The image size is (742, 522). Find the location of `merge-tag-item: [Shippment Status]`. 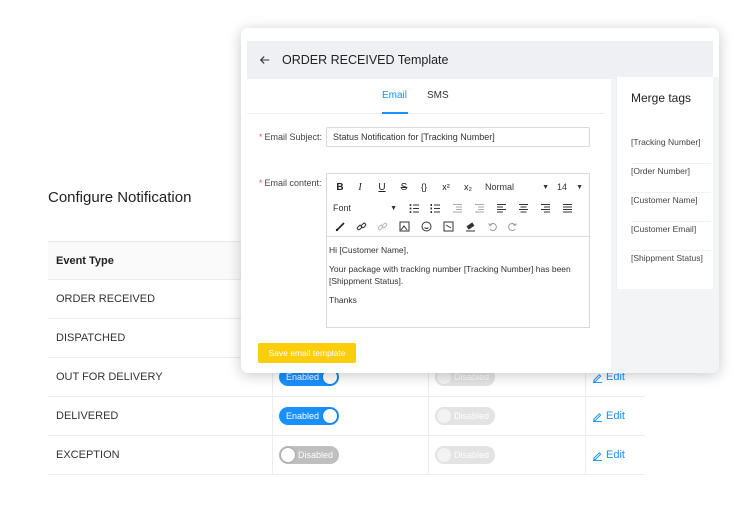

merge-tag-item: [Shippment Status] is located at coordinates (671, 266).